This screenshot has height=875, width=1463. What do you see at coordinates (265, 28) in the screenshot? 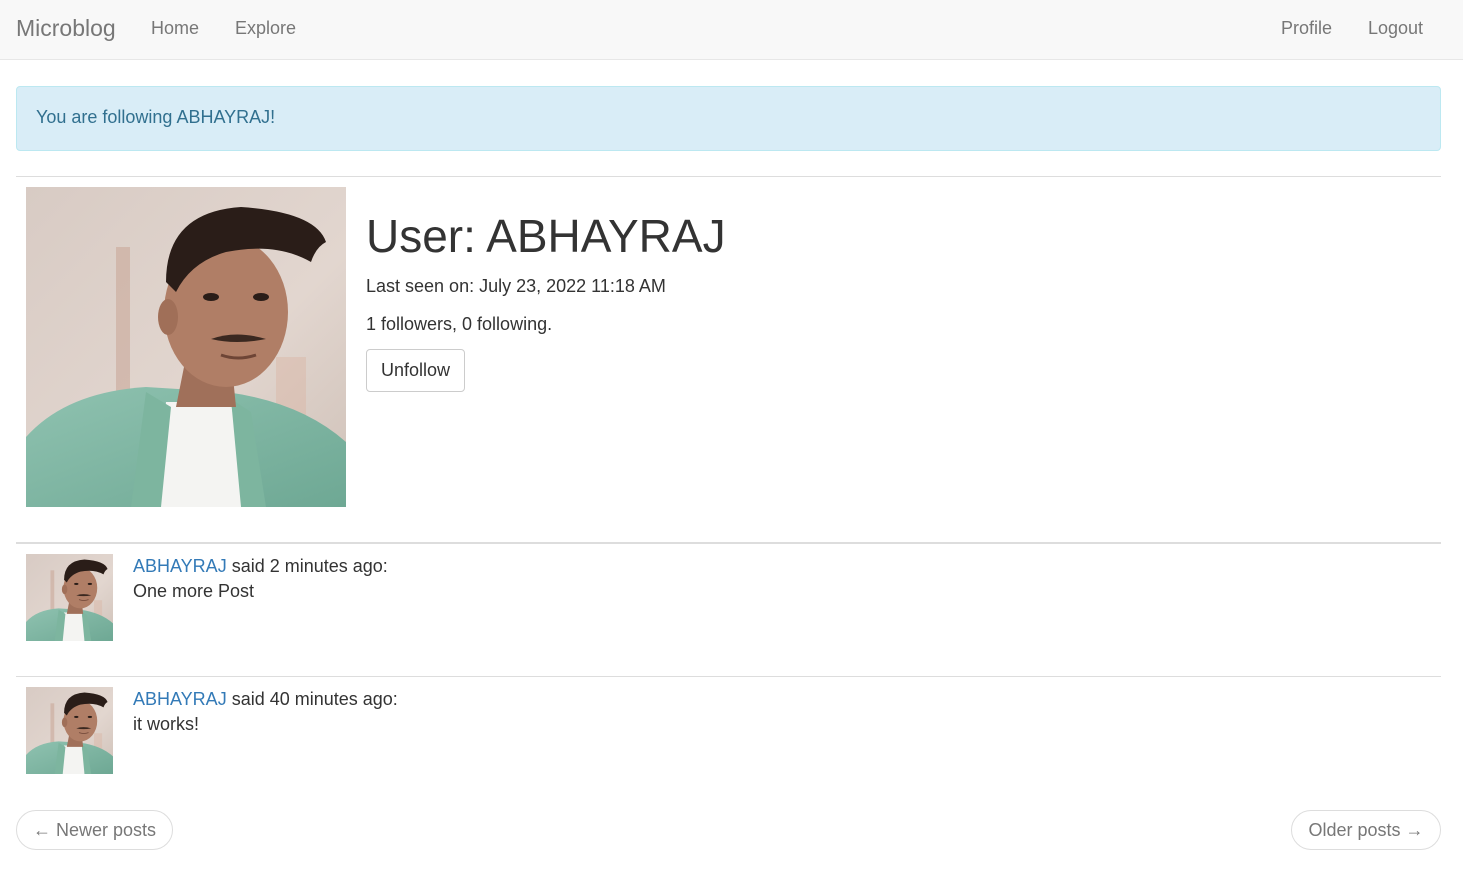
I see `nav-explore-link: Explore` at bounding box center [265, 28].